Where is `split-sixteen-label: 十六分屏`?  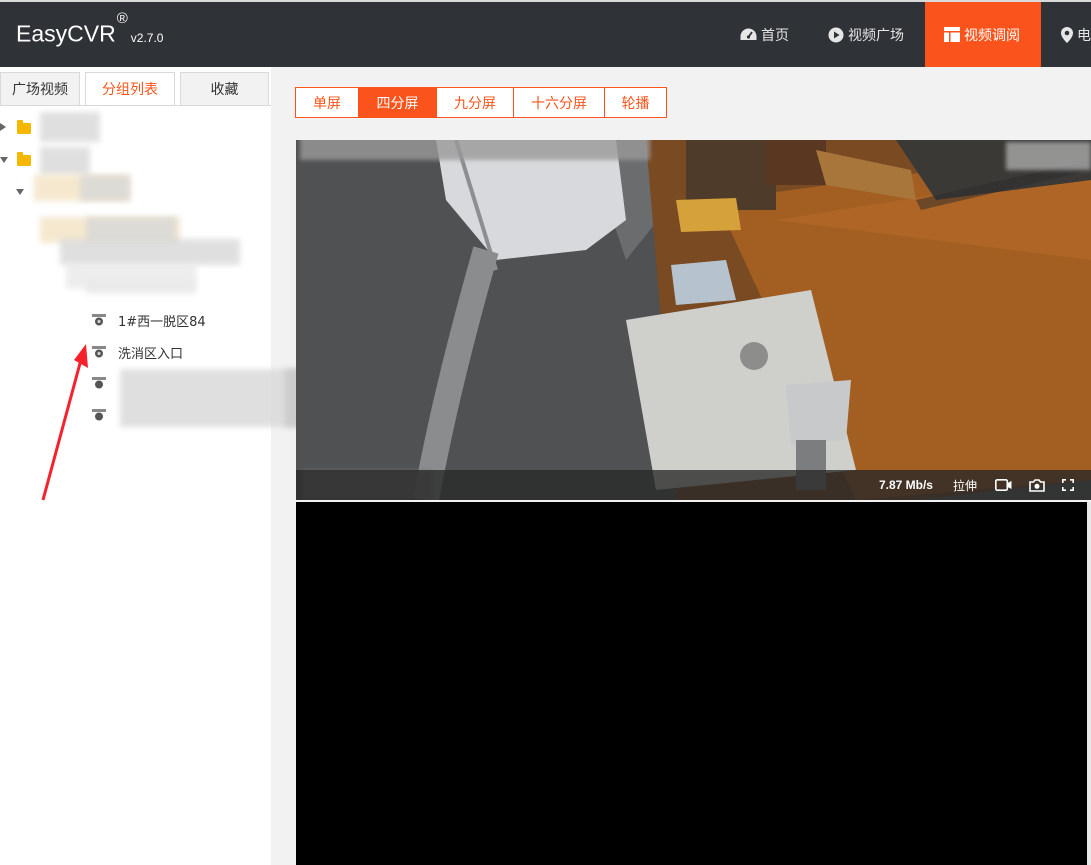 split-sixteen-label: 十六分屏 is located at coordinates (559, 103).